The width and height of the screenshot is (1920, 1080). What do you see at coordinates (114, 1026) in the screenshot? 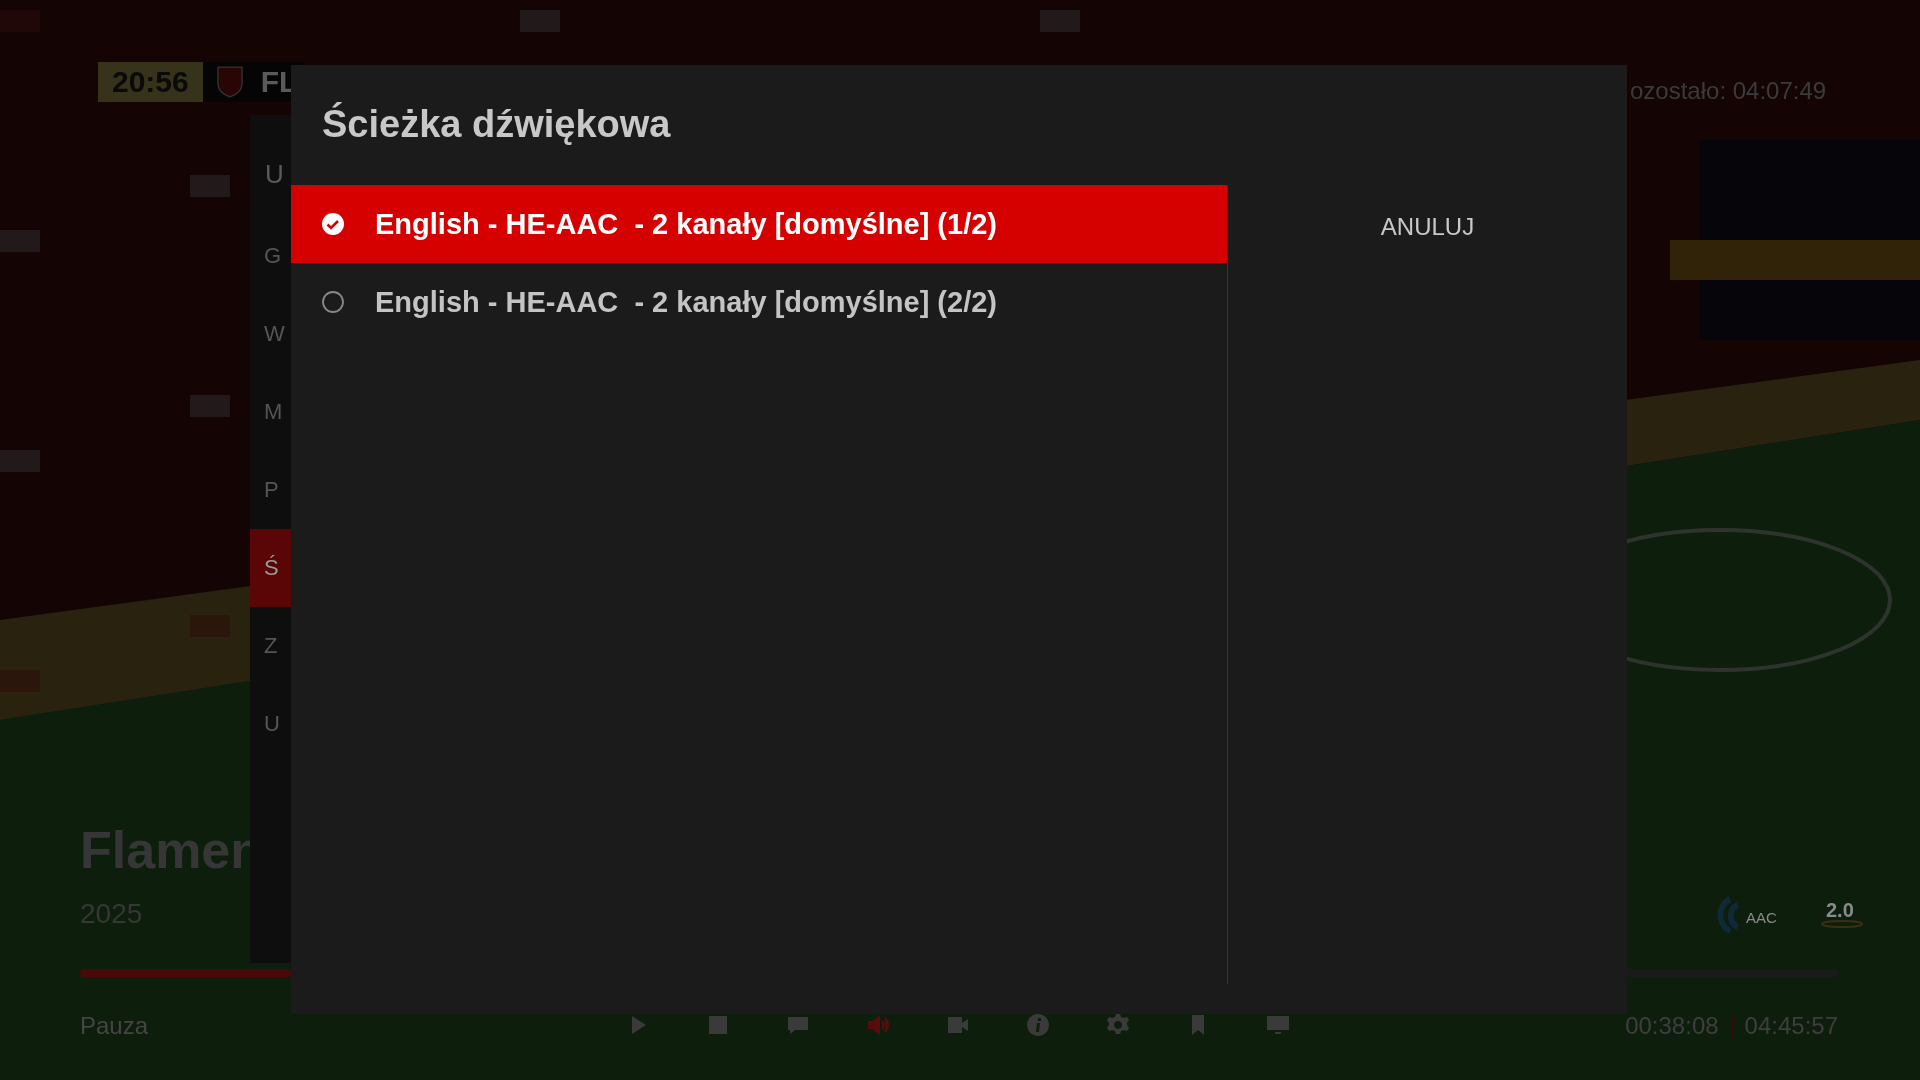
I see `playback-status: Pauza` at bounding box center [114, 1026].